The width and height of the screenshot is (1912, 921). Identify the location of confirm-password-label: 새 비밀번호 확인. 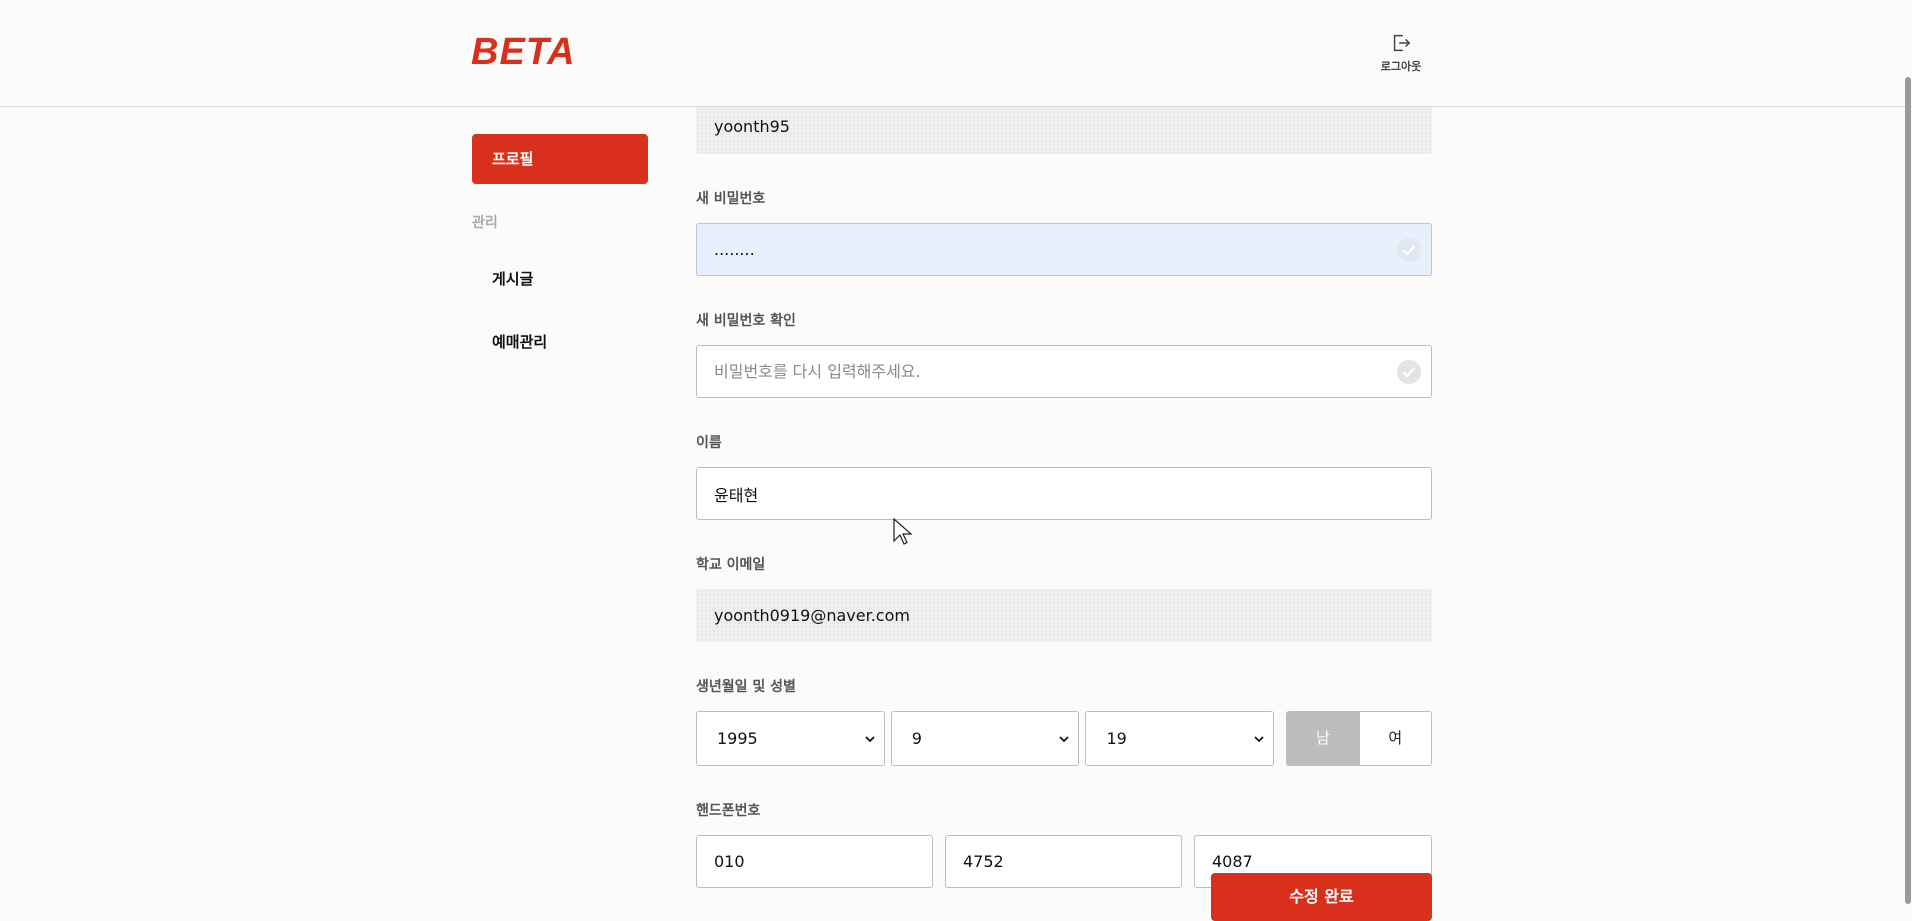
(746, 321).